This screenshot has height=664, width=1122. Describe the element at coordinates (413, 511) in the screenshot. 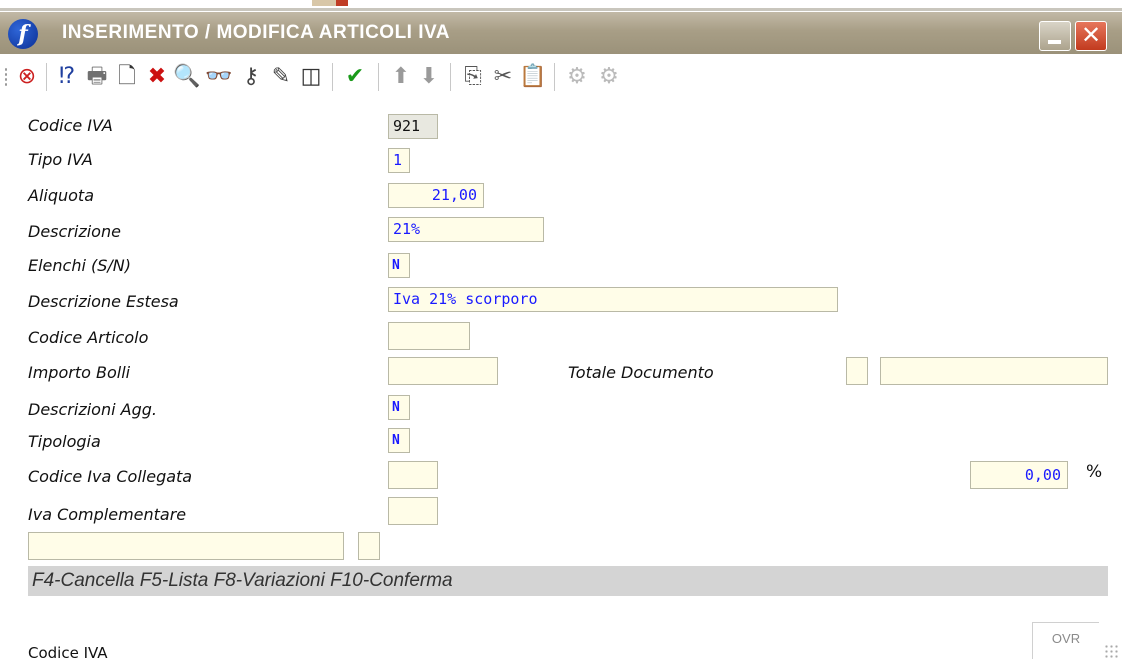

I see `iva-complementare-field` at that location.